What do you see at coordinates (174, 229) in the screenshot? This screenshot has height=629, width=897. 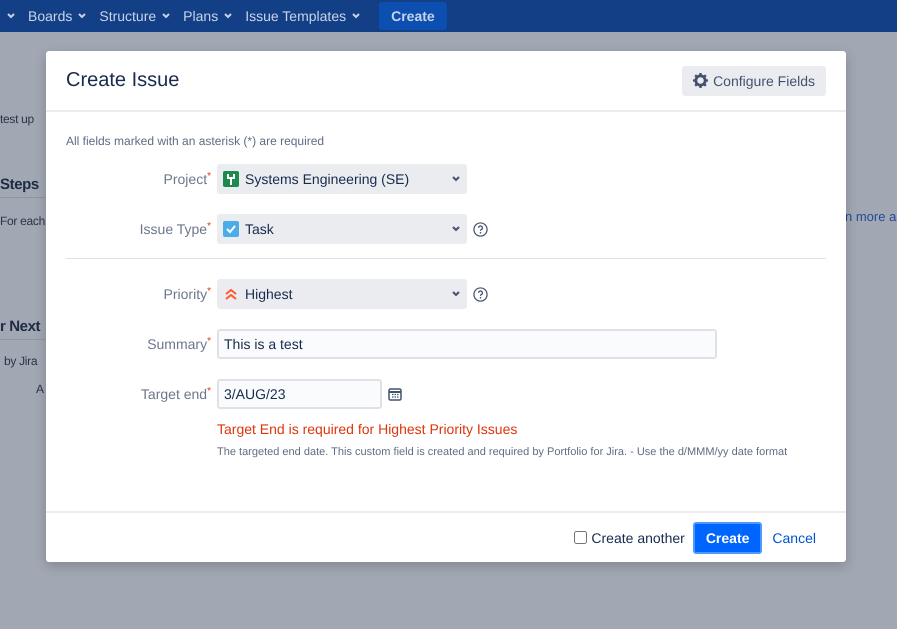 I see `field-label: Issue Type*` at bounding box center [174, 229].